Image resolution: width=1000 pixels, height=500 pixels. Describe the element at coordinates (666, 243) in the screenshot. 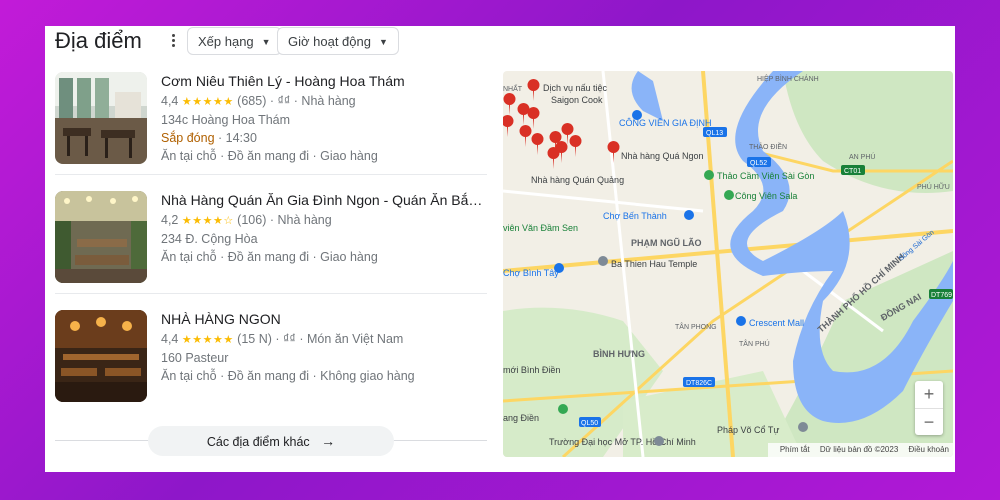

I see `map-label: PHẠM NGŨ LÃO` at that location.